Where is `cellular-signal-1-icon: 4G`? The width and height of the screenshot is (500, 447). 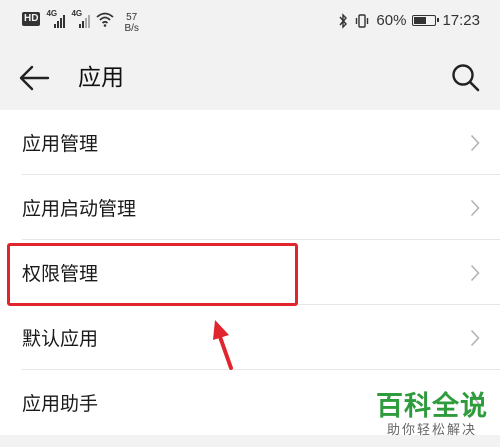 cellular-signal-1-icon: 4G is located at coordinates (56, 18).